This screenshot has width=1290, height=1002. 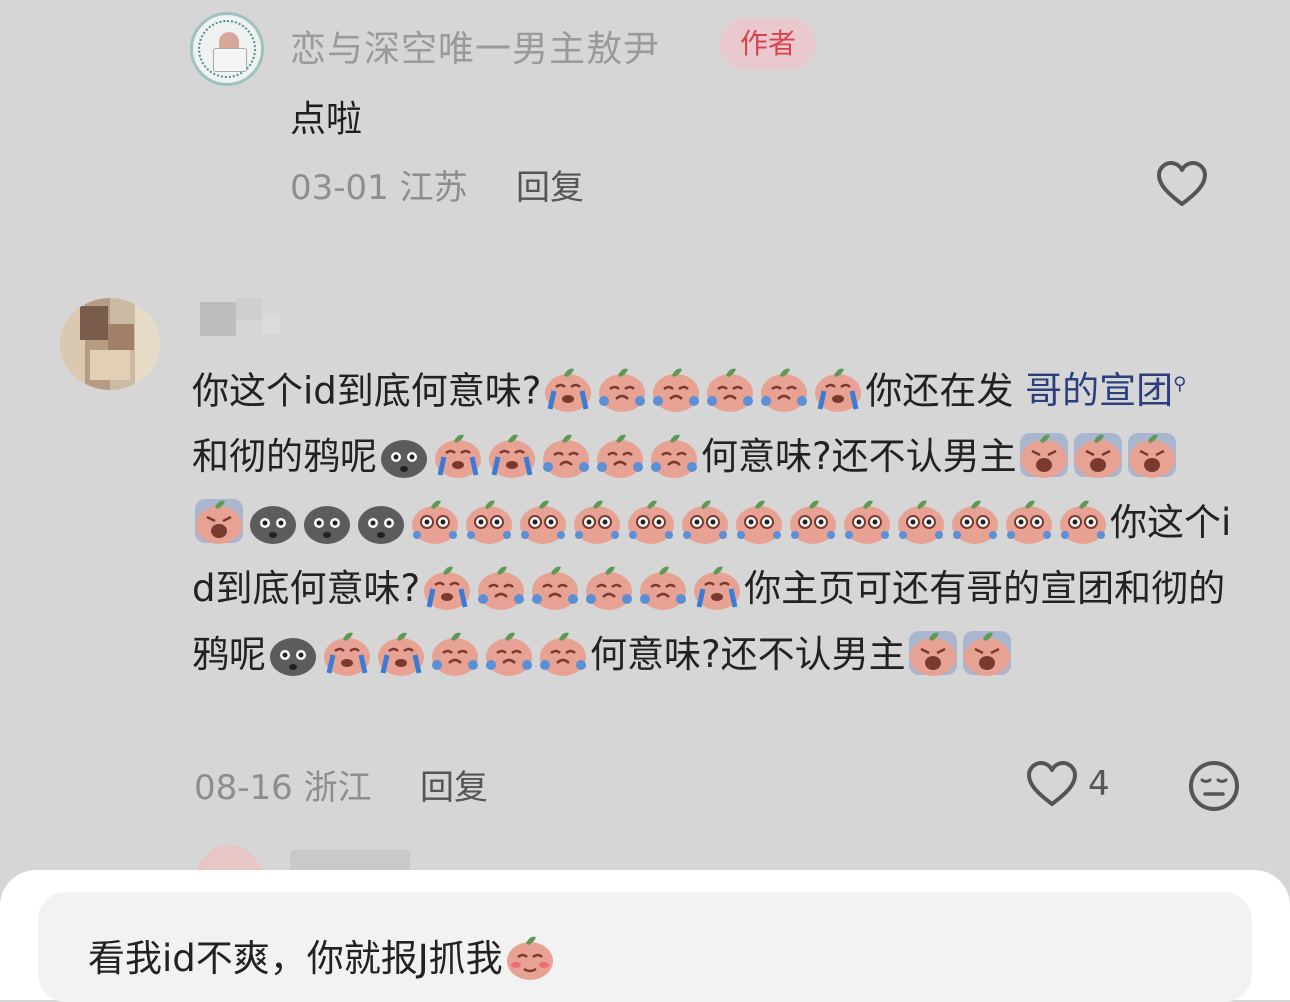 I want to click on avatar-figure-body, so click(x=230, y=60).